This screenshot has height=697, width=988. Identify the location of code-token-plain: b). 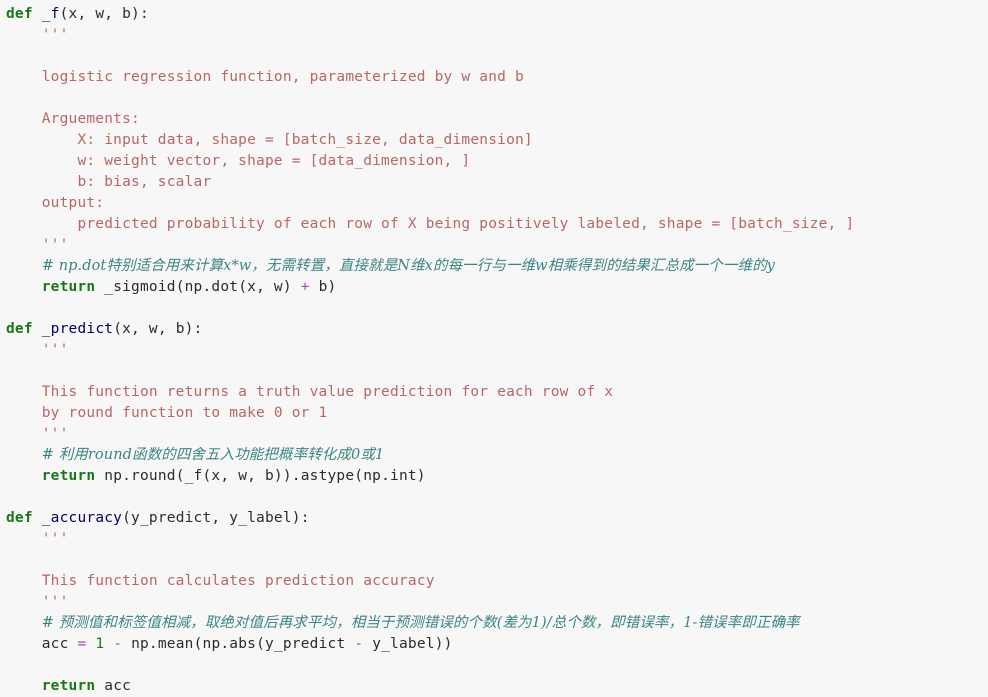
(323, 287).